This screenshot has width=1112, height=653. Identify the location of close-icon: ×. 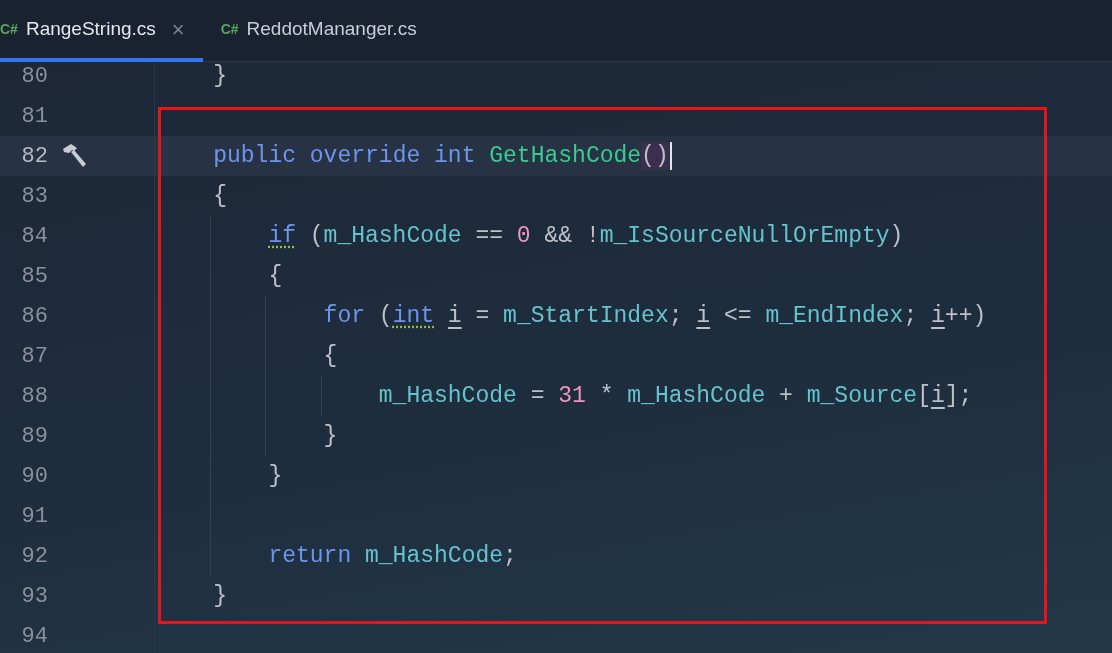
(178, 29).